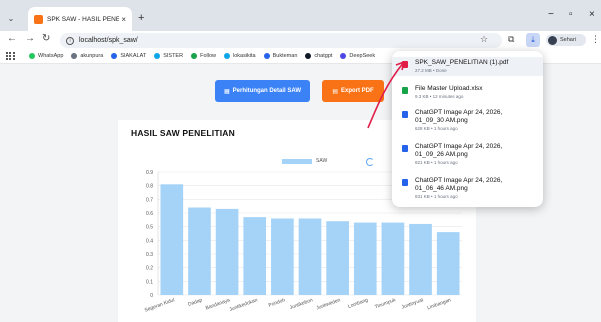  I want to click on pdf-icon, so click(405, 64).